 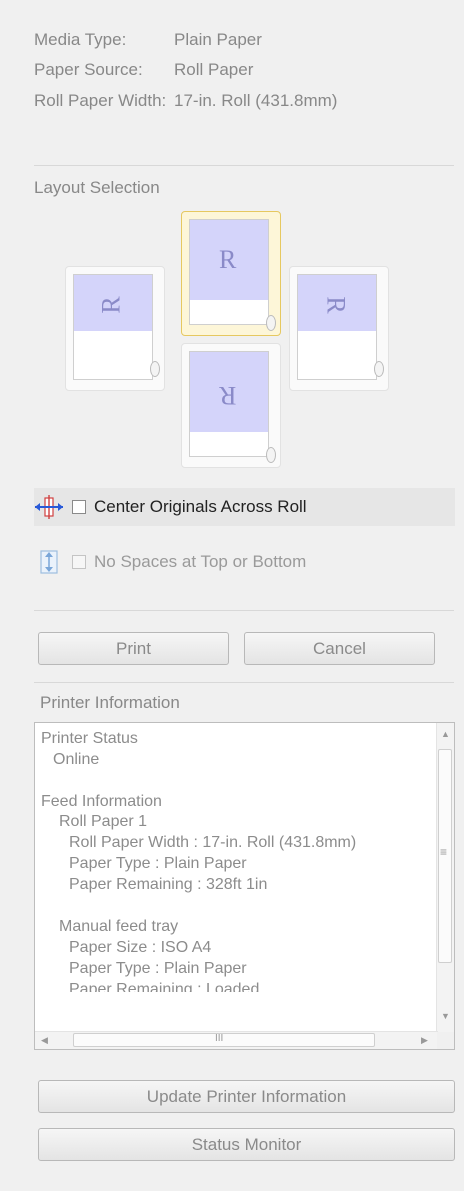 What do you see at coordinates (119, 926) in the screenshot?
I see `info-line: Manual feed tray` at bounding box center [119, 926].